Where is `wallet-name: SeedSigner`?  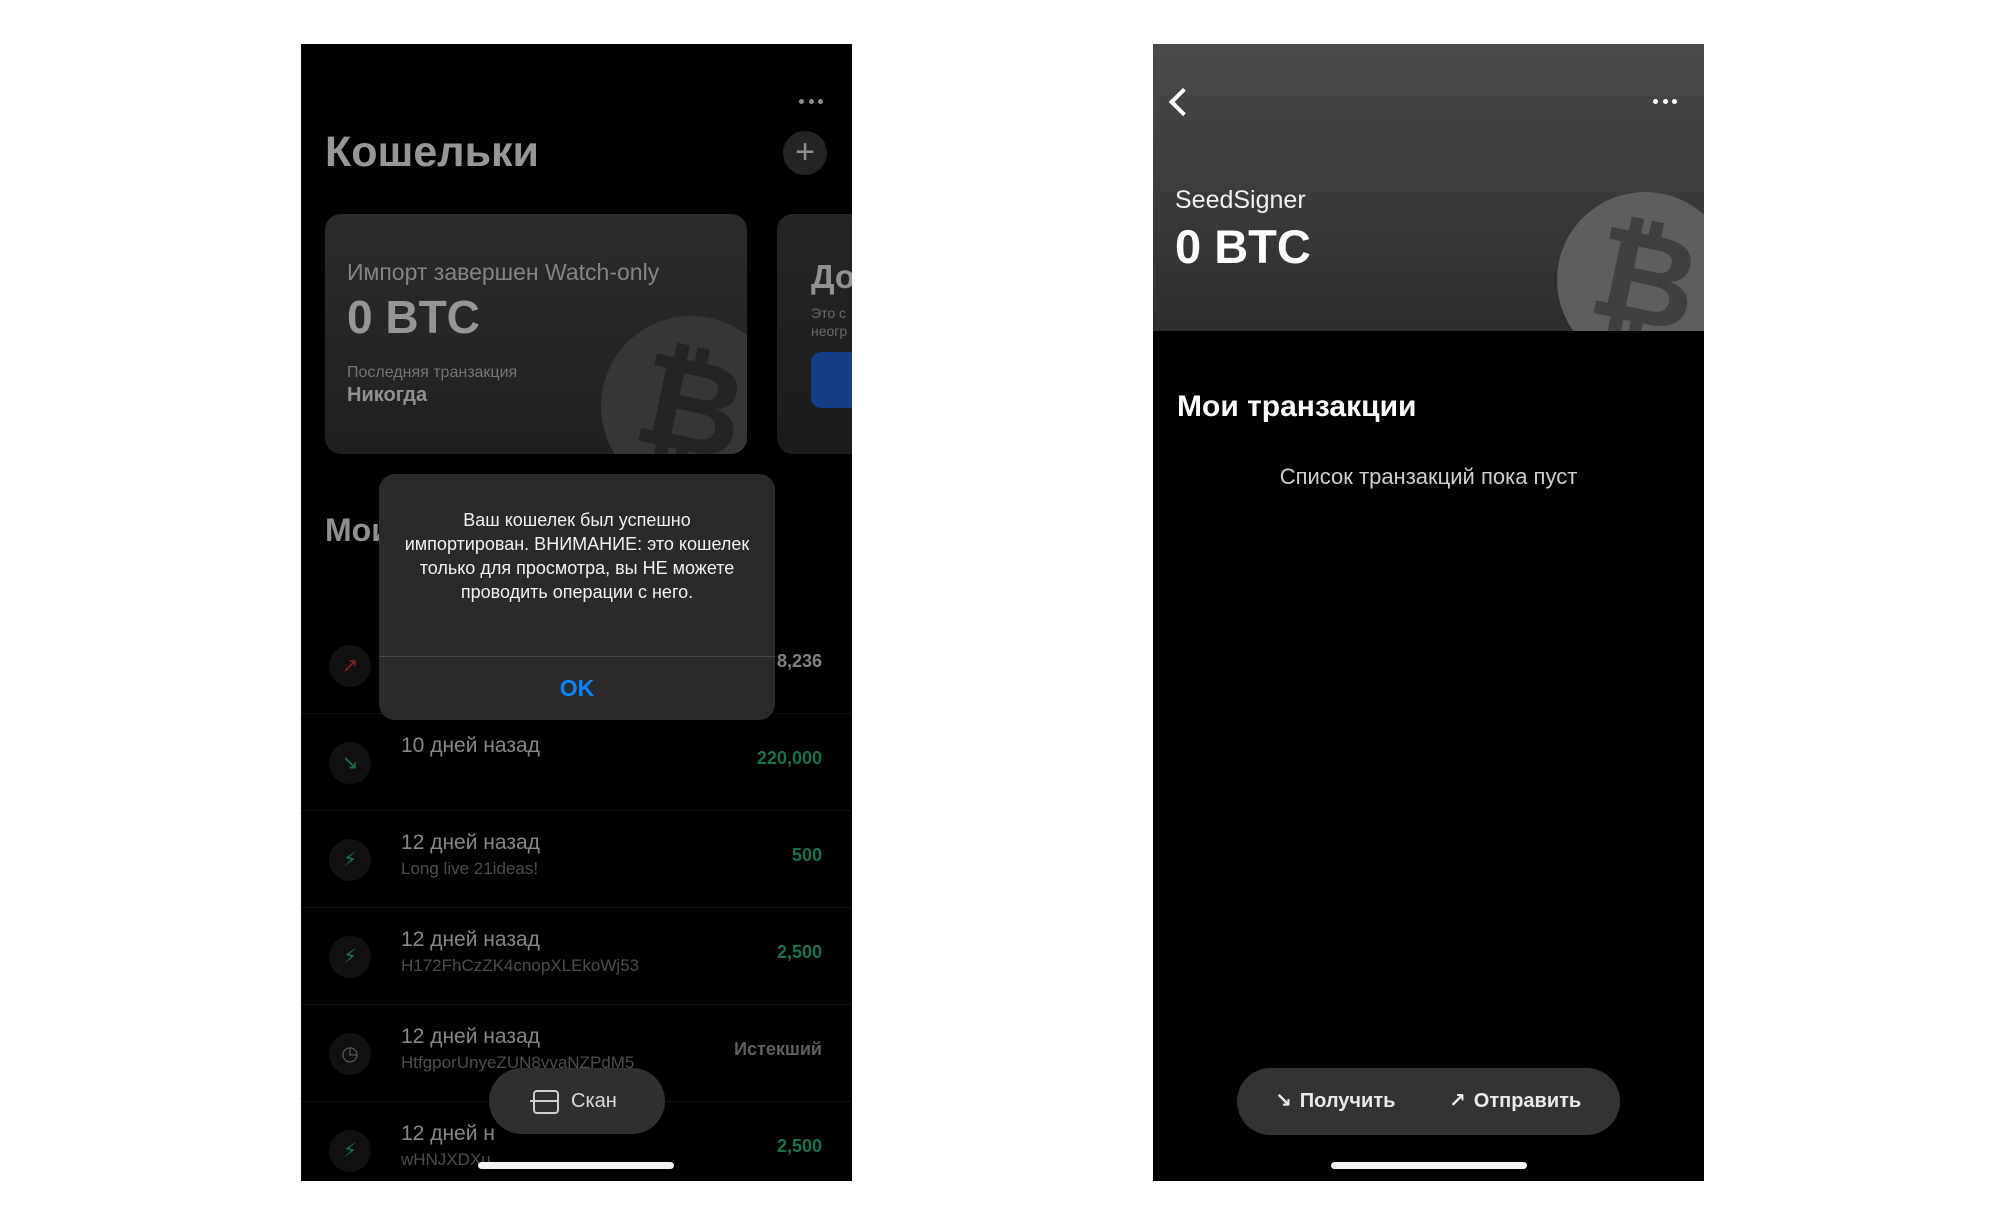 wallet-name: SeedSigner is located at coordinates (1240, 200).